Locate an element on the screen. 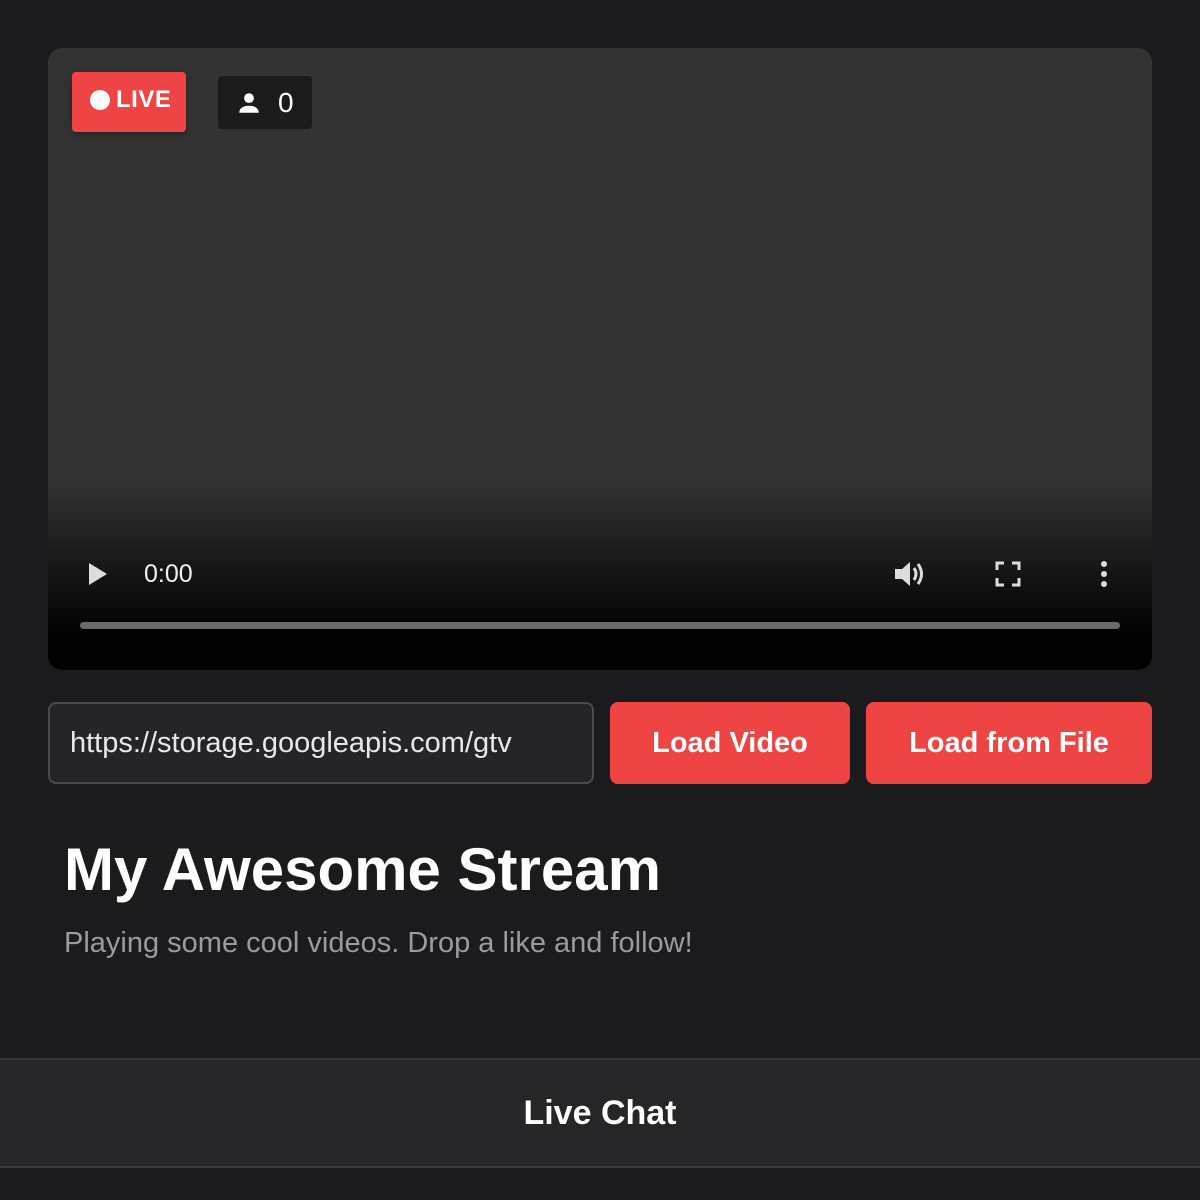 This screenshot has height=1200, width=1200. load-from-file-button: Load from File is located at coordinates (1009, 743).